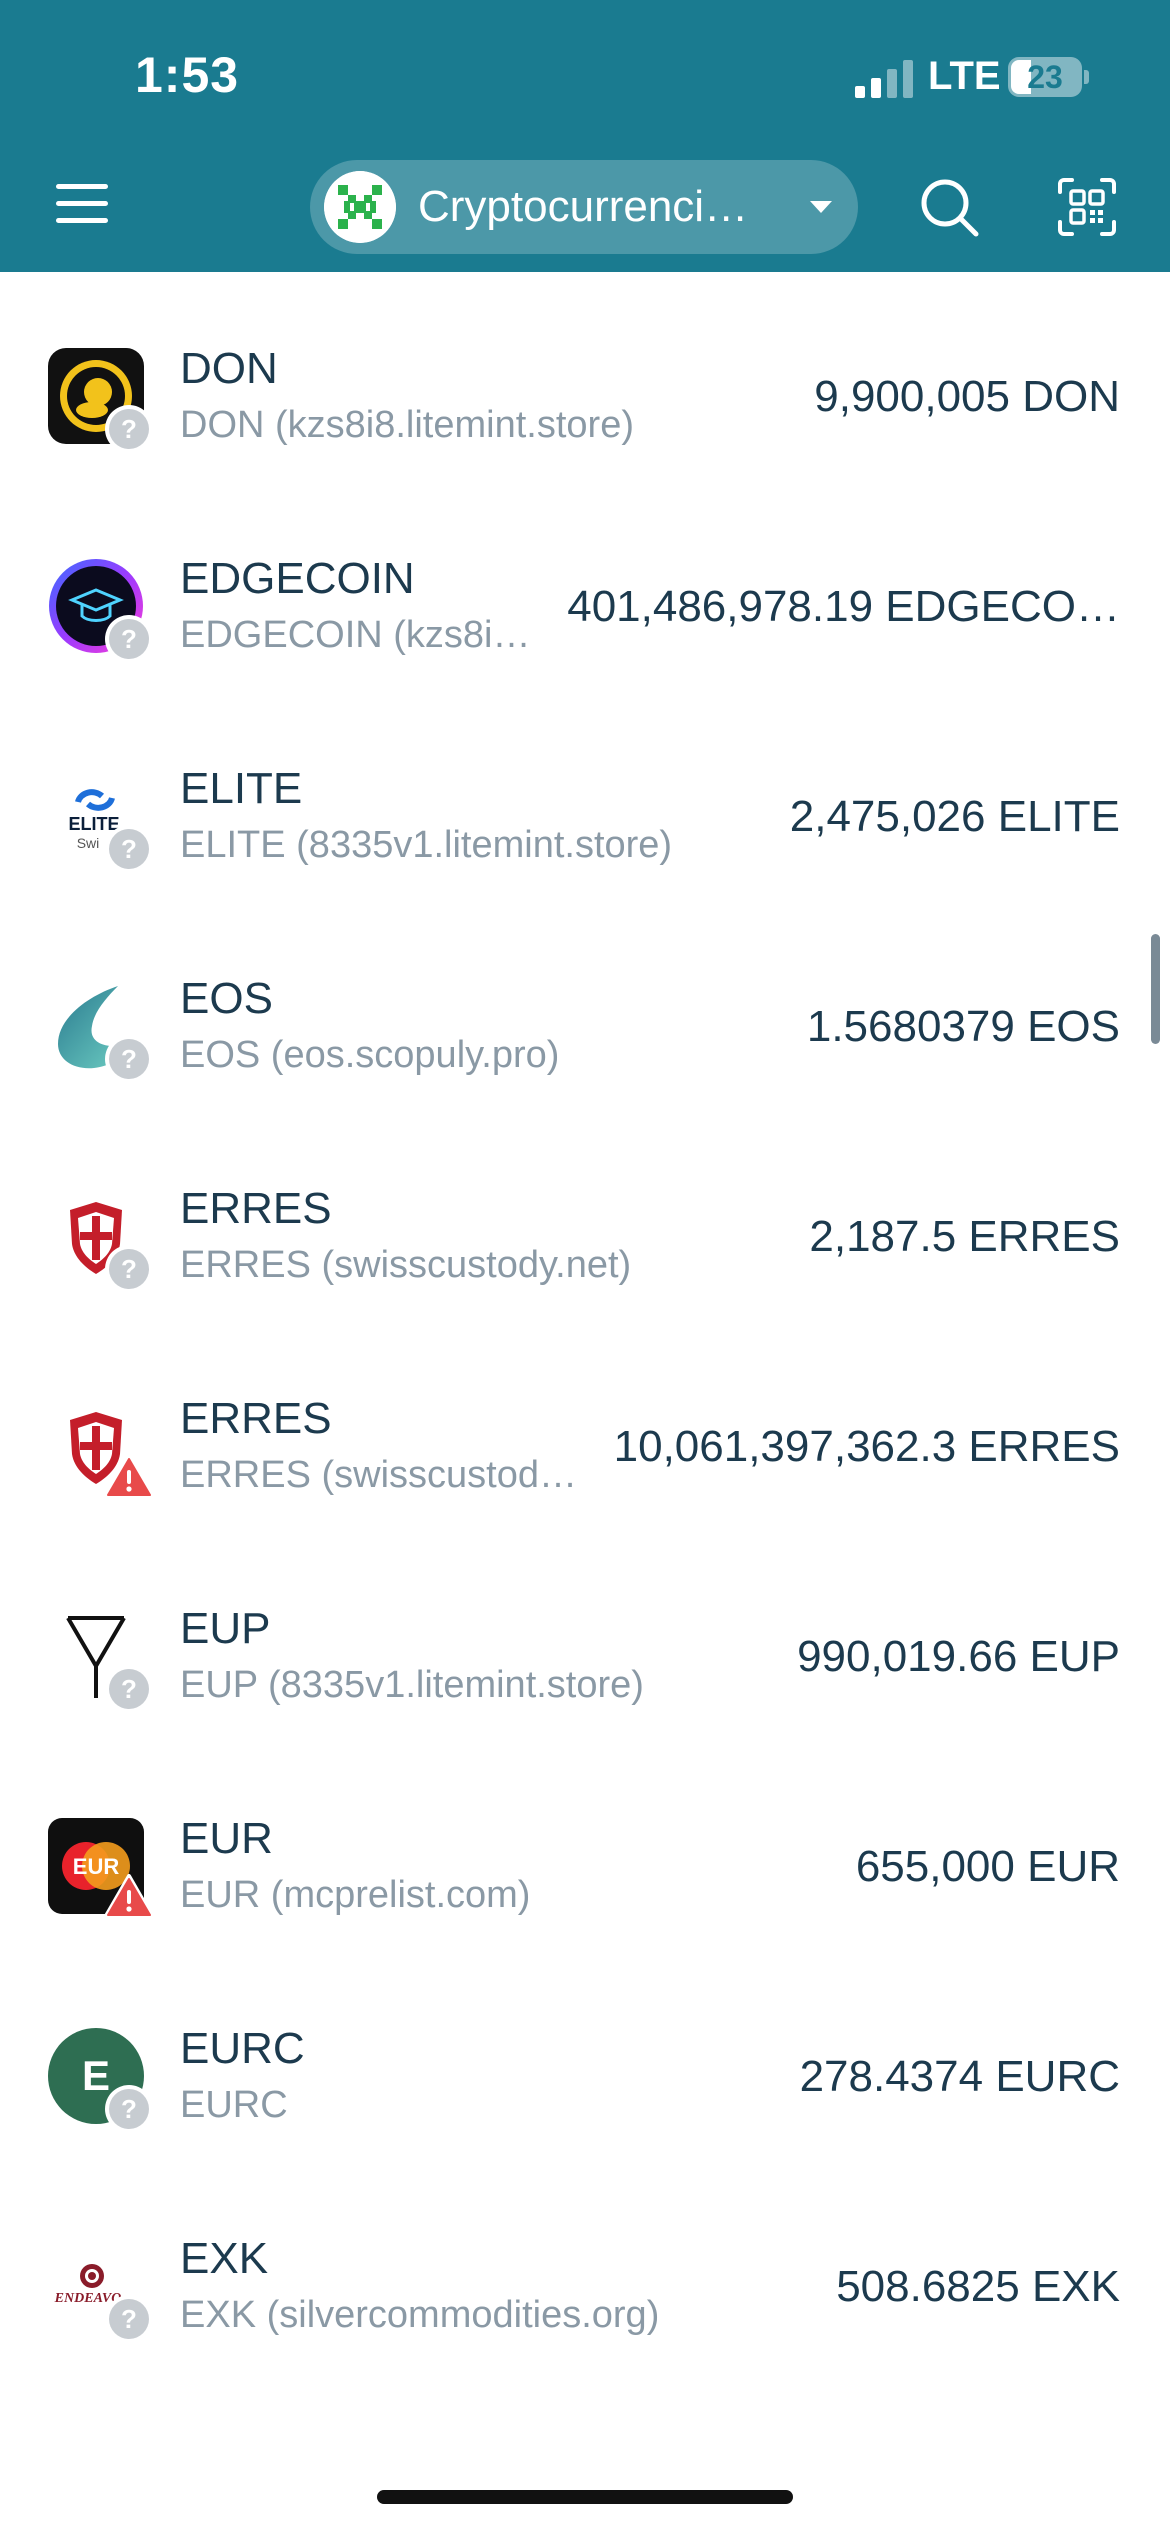 This screenshot has height=2532, width=1170. I want to click on search-icon, so click(949, 207).